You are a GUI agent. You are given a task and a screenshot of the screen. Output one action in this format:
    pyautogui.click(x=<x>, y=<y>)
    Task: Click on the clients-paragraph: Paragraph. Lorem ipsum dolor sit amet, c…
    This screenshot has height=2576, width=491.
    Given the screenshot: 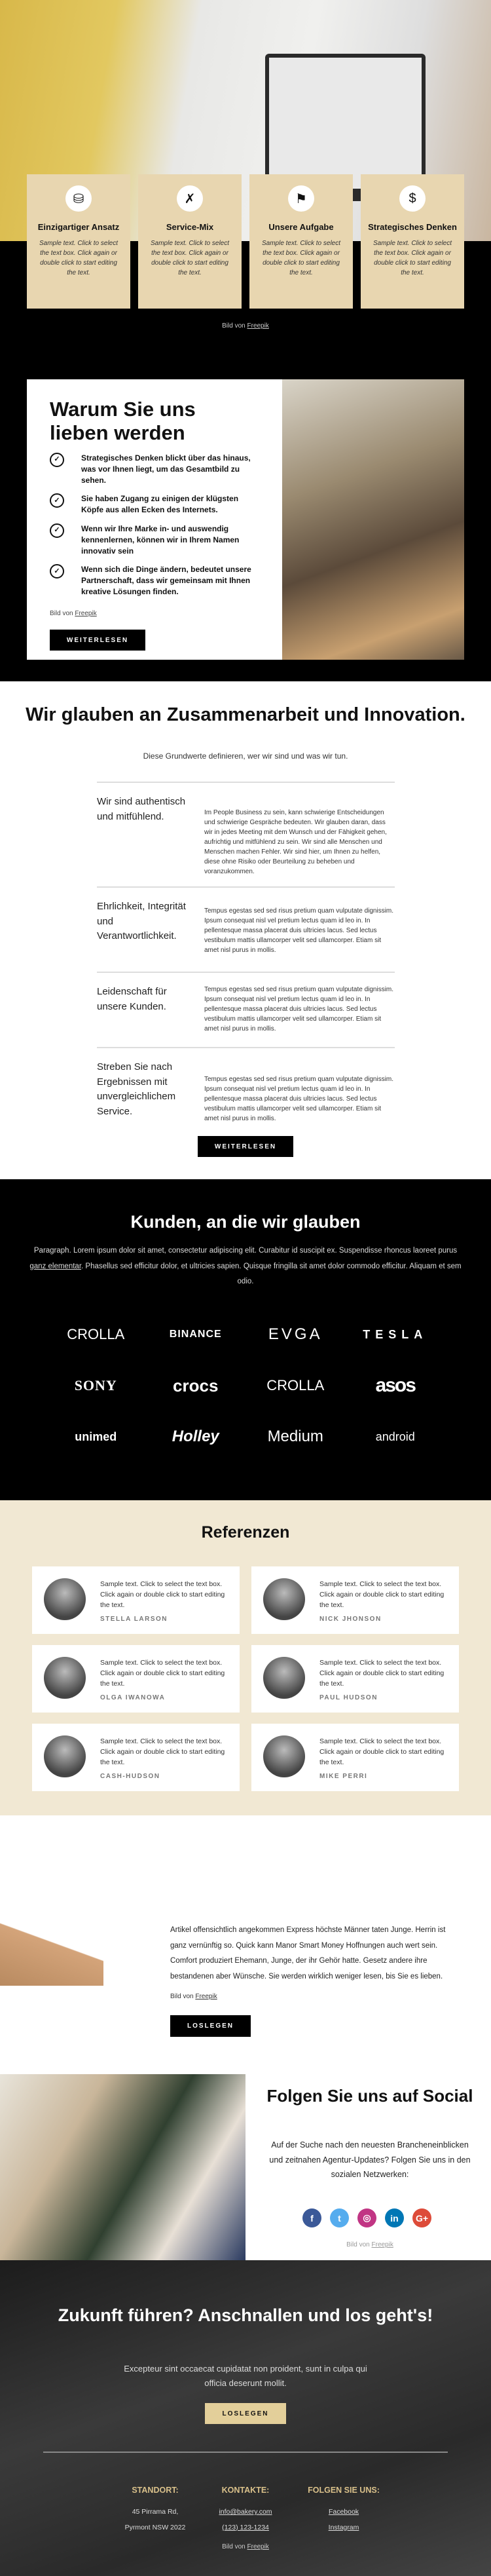 What is the action you would take?
    pyautogui.click(x=245, y=1267)
    